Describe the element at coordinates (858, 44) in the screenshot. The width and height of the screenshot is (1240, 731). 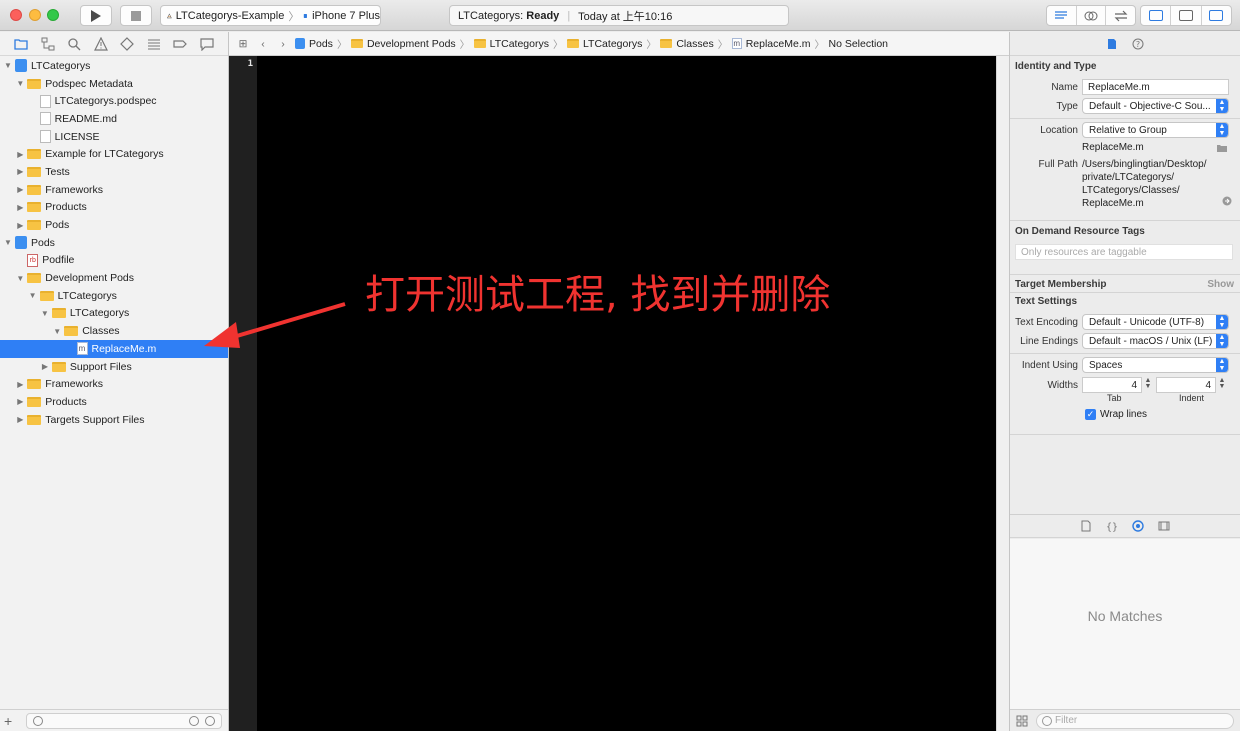
I see `breadcrumb-selection: No Selection` at that location.